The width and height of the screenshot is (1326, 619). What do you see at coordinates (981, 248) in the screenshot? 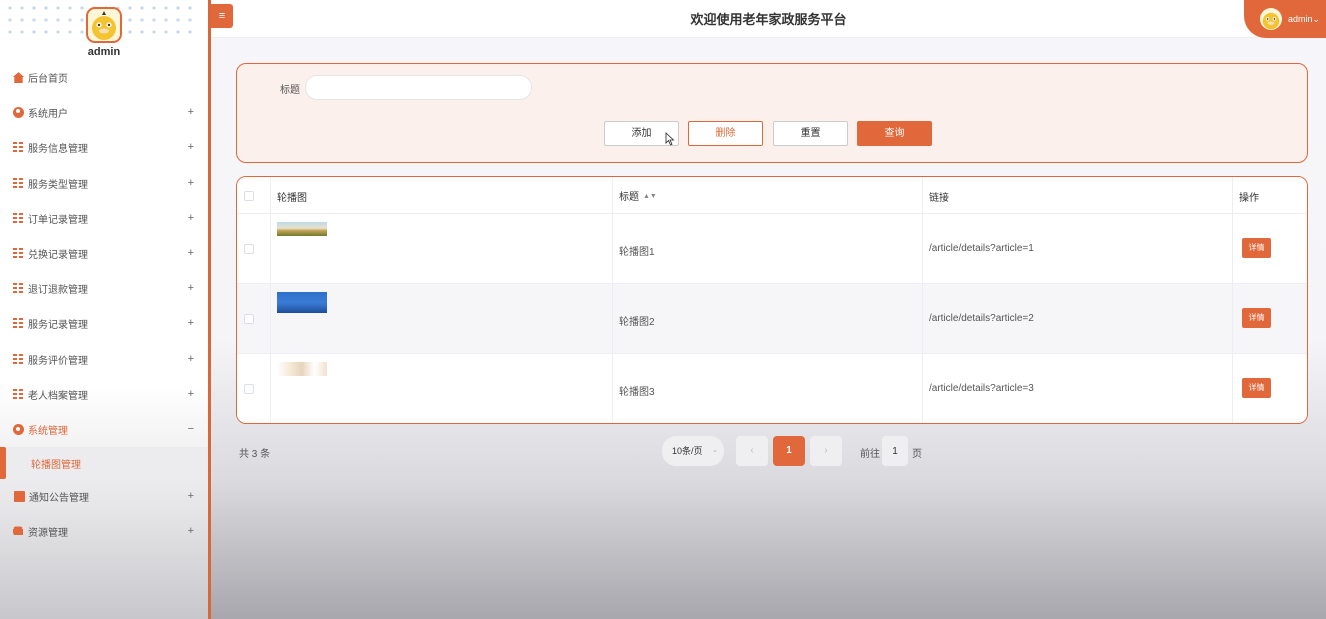
I see `row-link: /article/details?article=1` at bounding box center [981, 248].